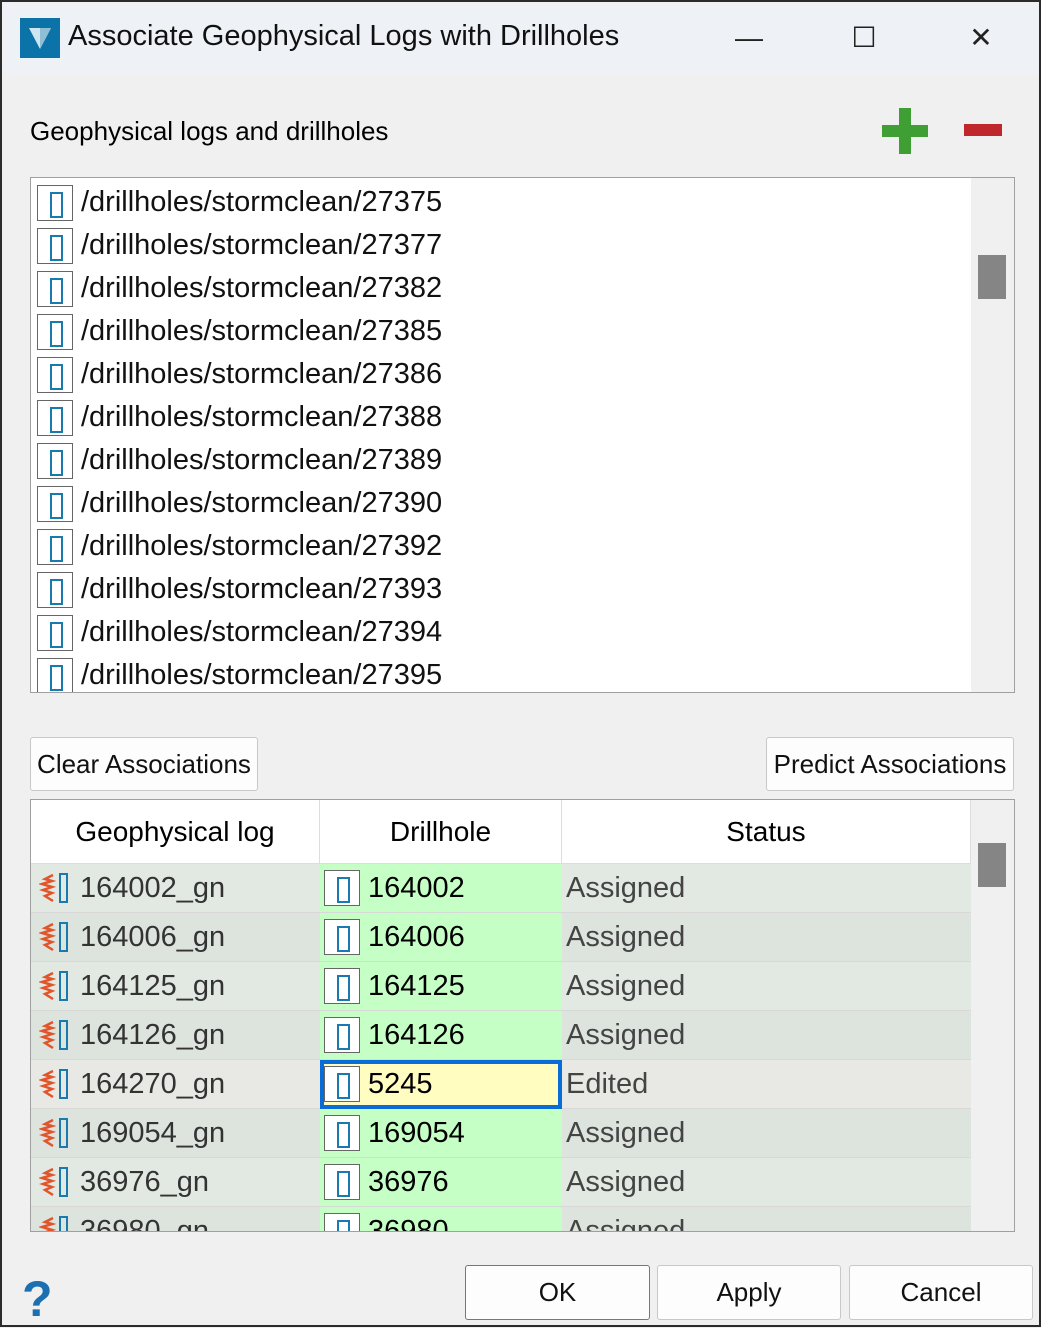 This screenshot has width=1041, height=1328. I want to click on remove-icon, so click(983, 130).